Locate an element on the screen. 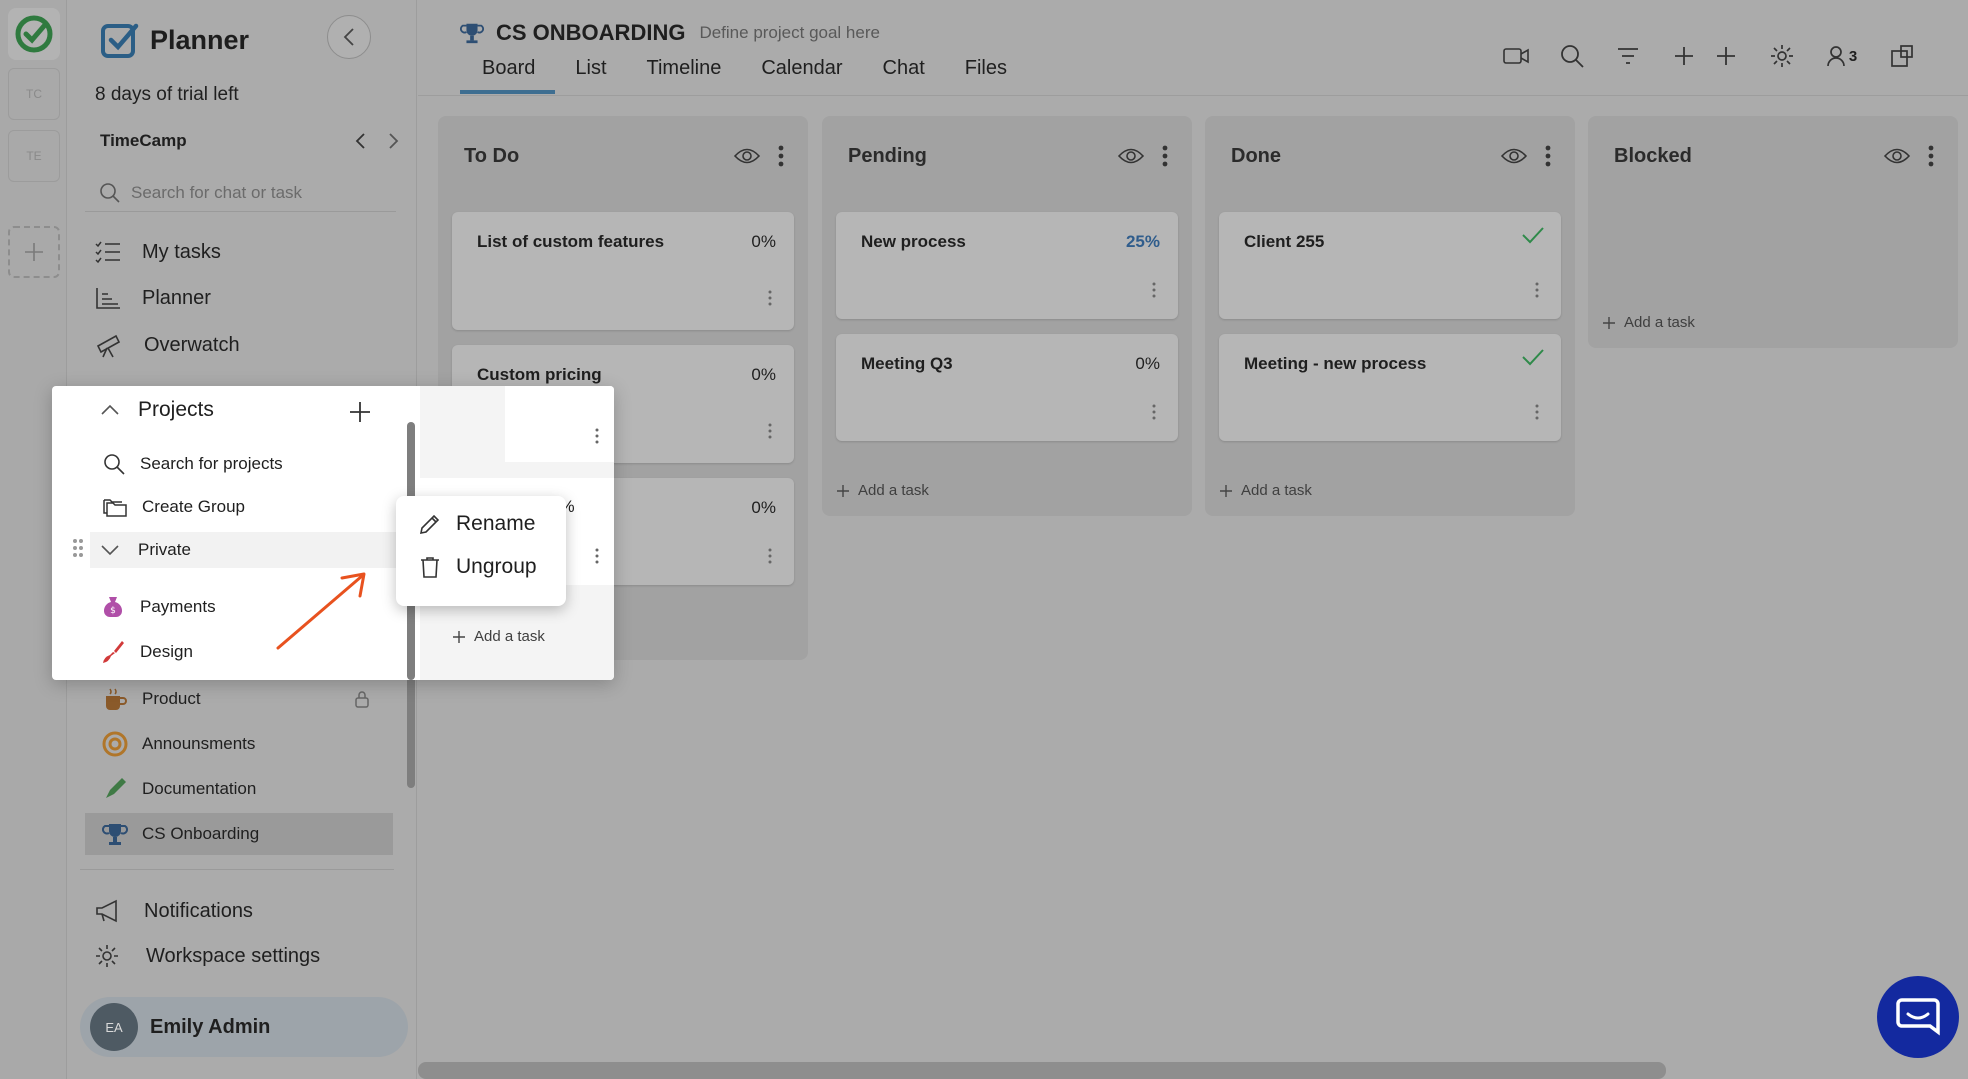 This screenshot has height=1079, width=1968. workspace-name: TimeCamp is located at coordinates (143, 140).